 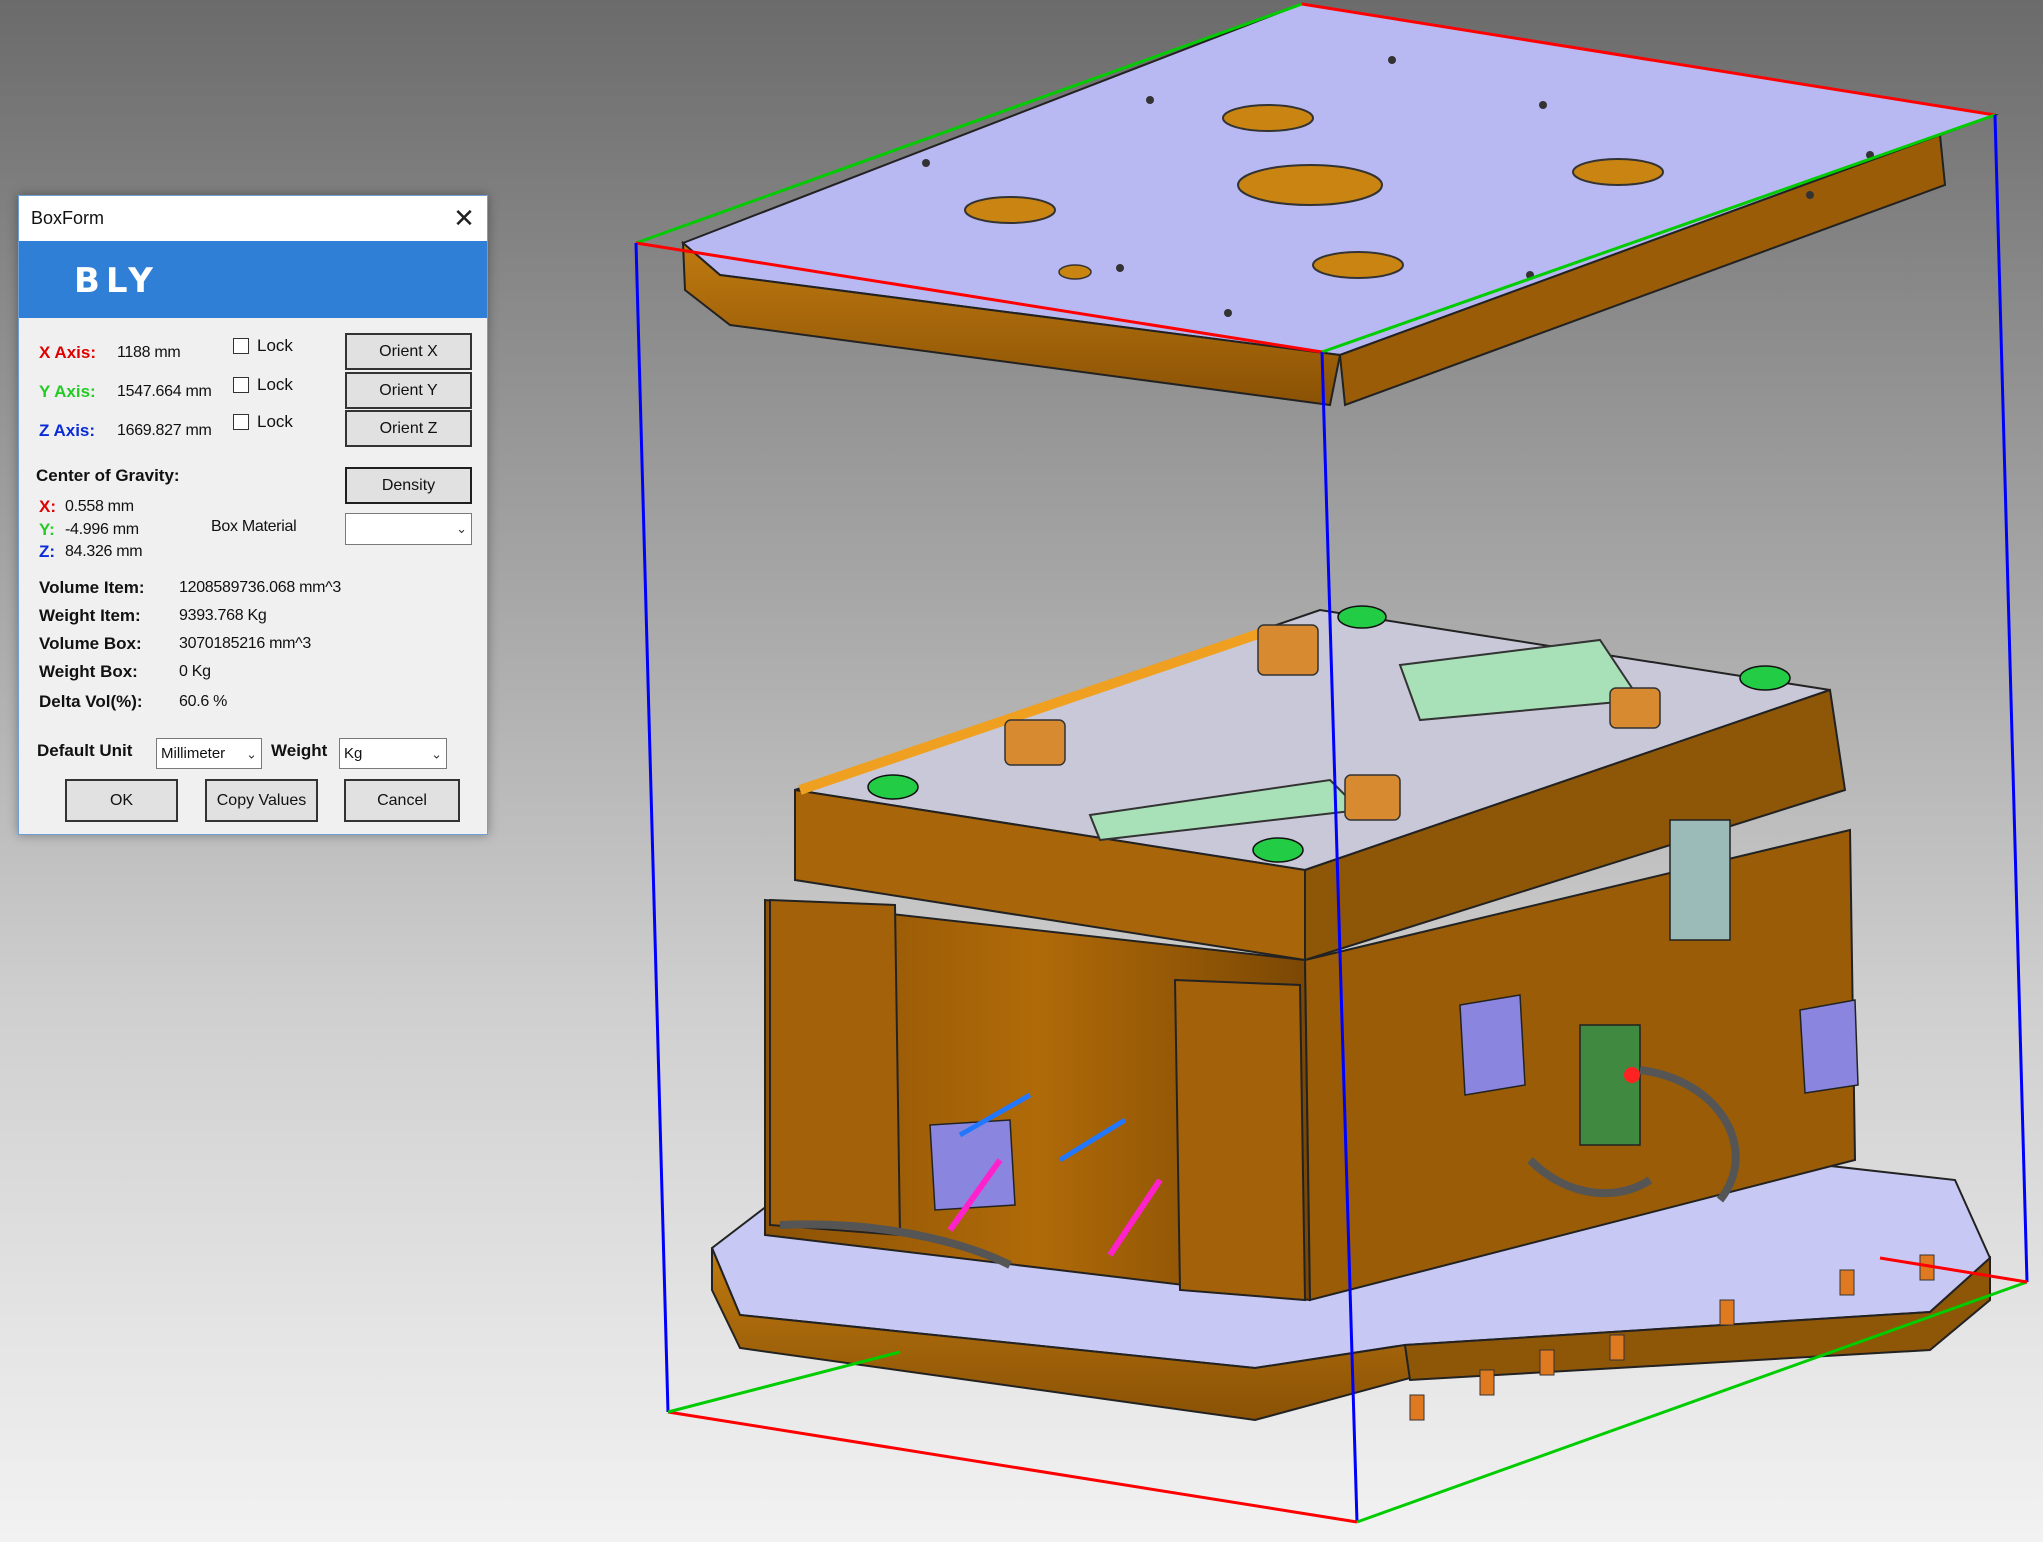 What do you see at coordinates (68, 218) in the screenshot?
I see `dialog-title: BoxForm` at bounding box center [68, 218].